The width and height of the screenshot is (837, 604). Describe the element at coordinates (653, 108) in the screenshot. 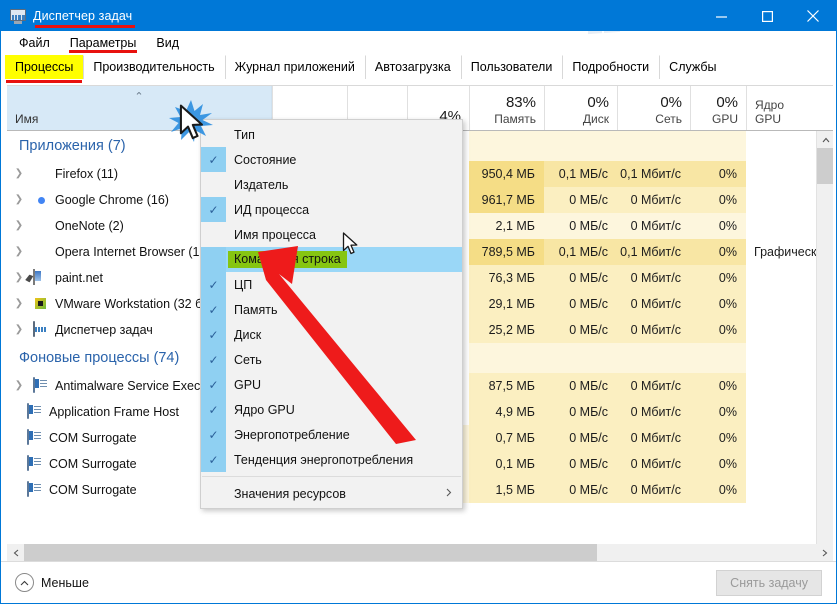

I see `column-header-network: 0% Сеть` at that location.